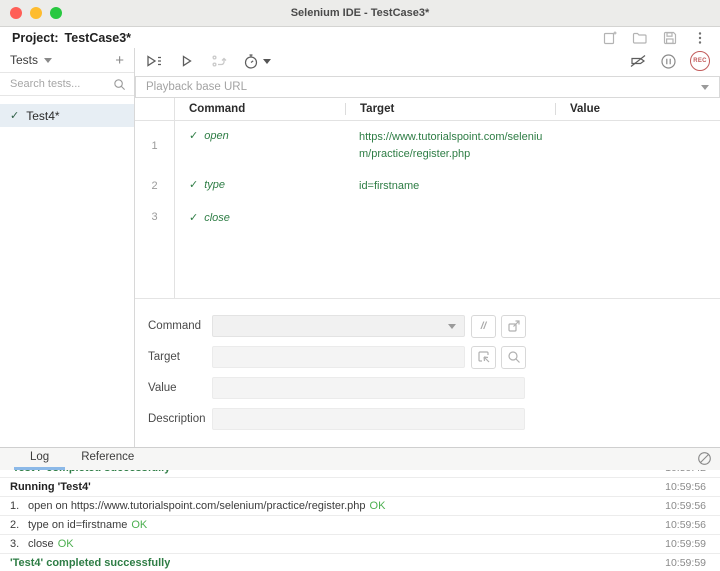 Image resolution: width=720 pixels, height=571 pixels. I want to click on log-step-number: 3., so click(15, 544).